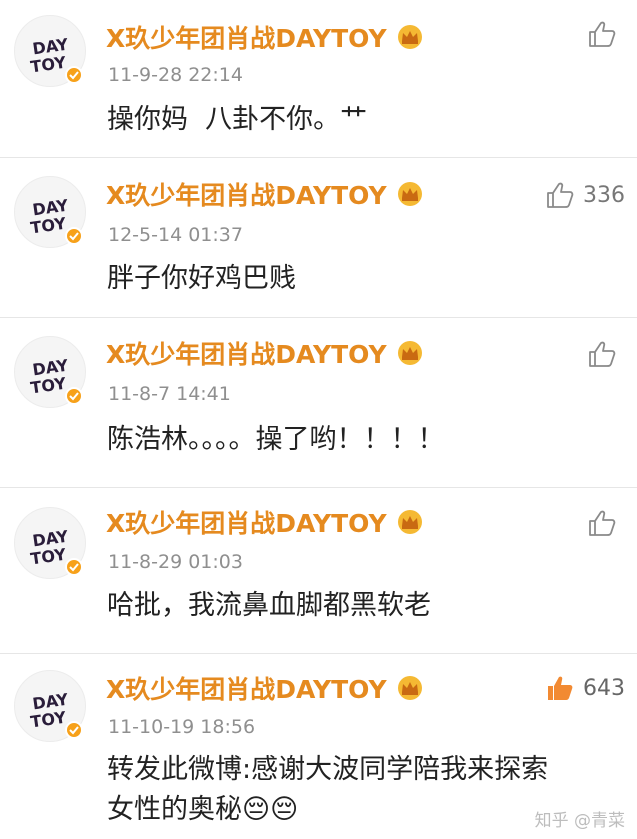 The image size is (637, 839). I want to click on comment-time: 11-8-7 14:41, so click(169, 394).